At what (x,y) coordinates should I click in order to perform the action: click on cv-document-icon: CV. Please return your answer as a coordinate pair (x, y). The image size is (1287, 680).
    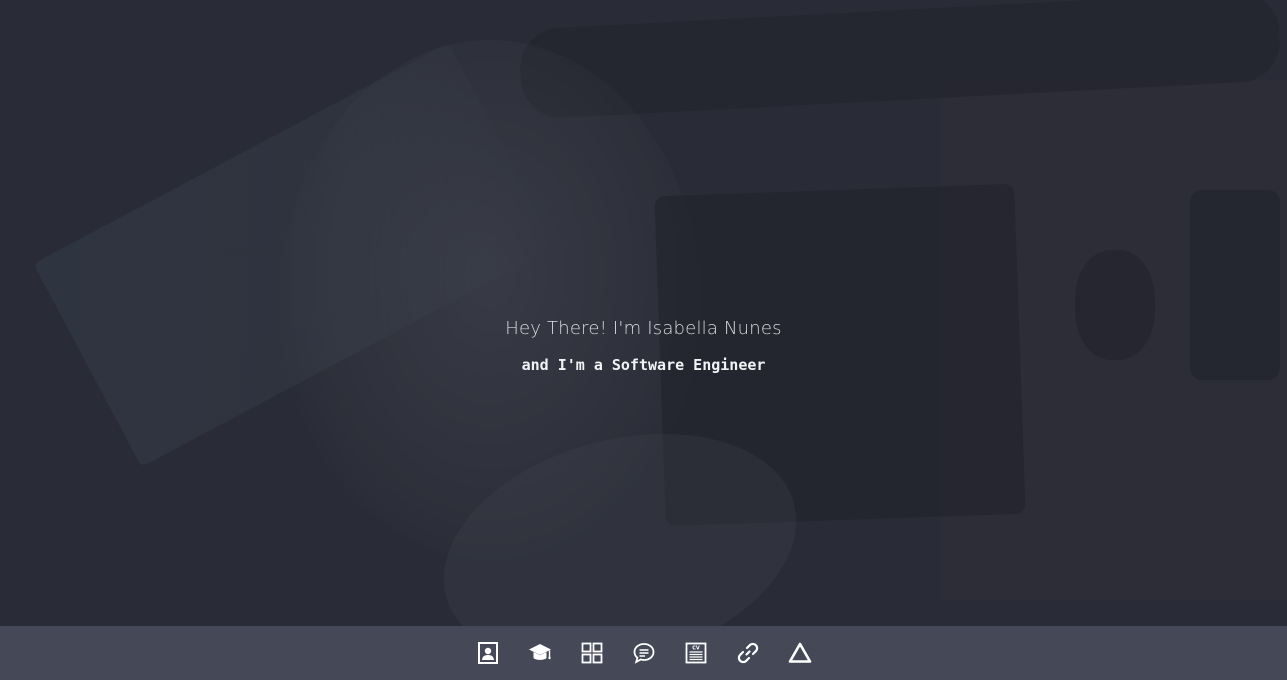
    Looking at the image, I should click on (695, 653).